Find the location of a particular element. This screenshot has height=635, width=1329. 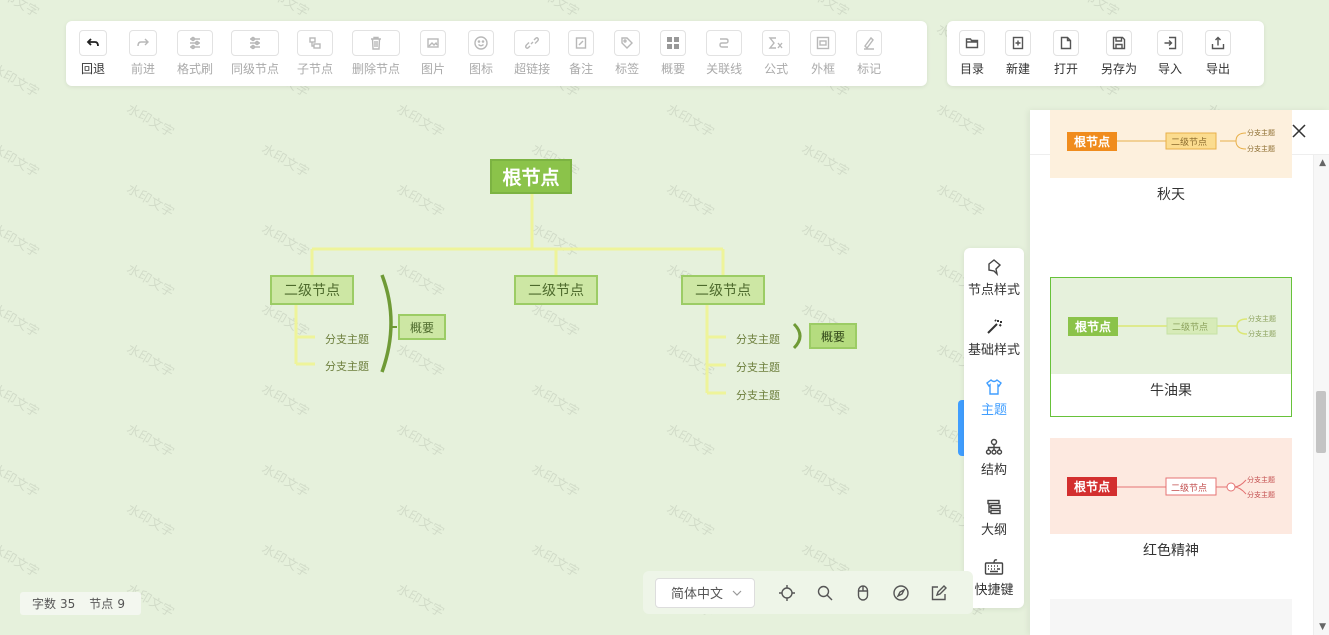

outer-frame-label: 外框 is located at coordinates (823, 69).